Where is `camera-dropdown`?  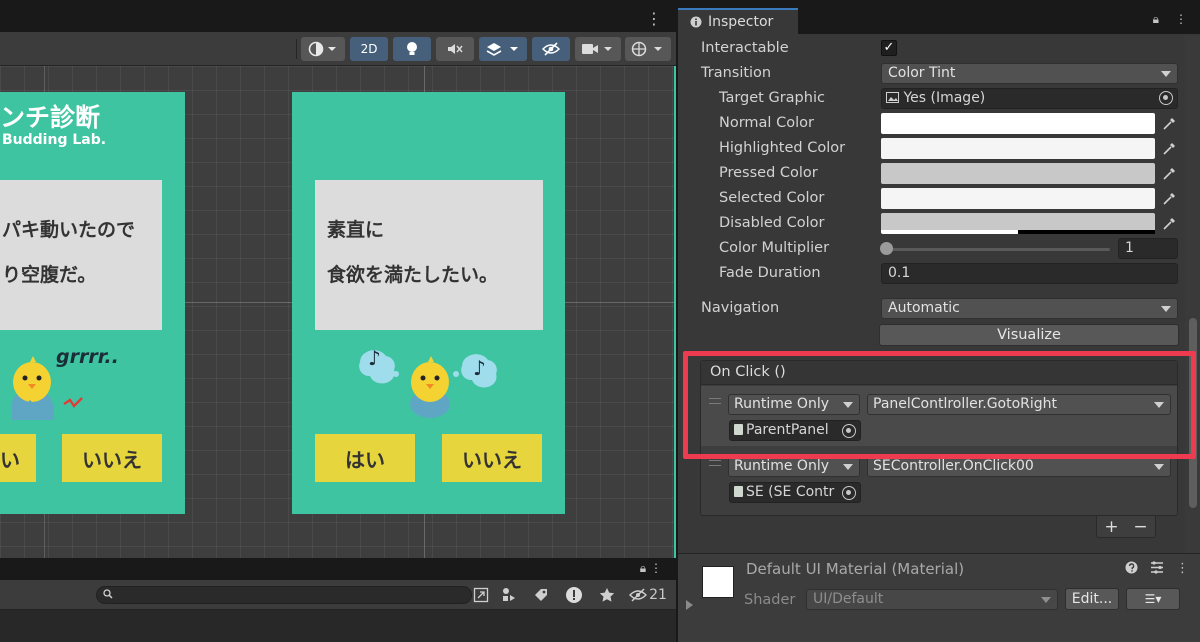 camera-dropdown is located at coordinates (598, 49).